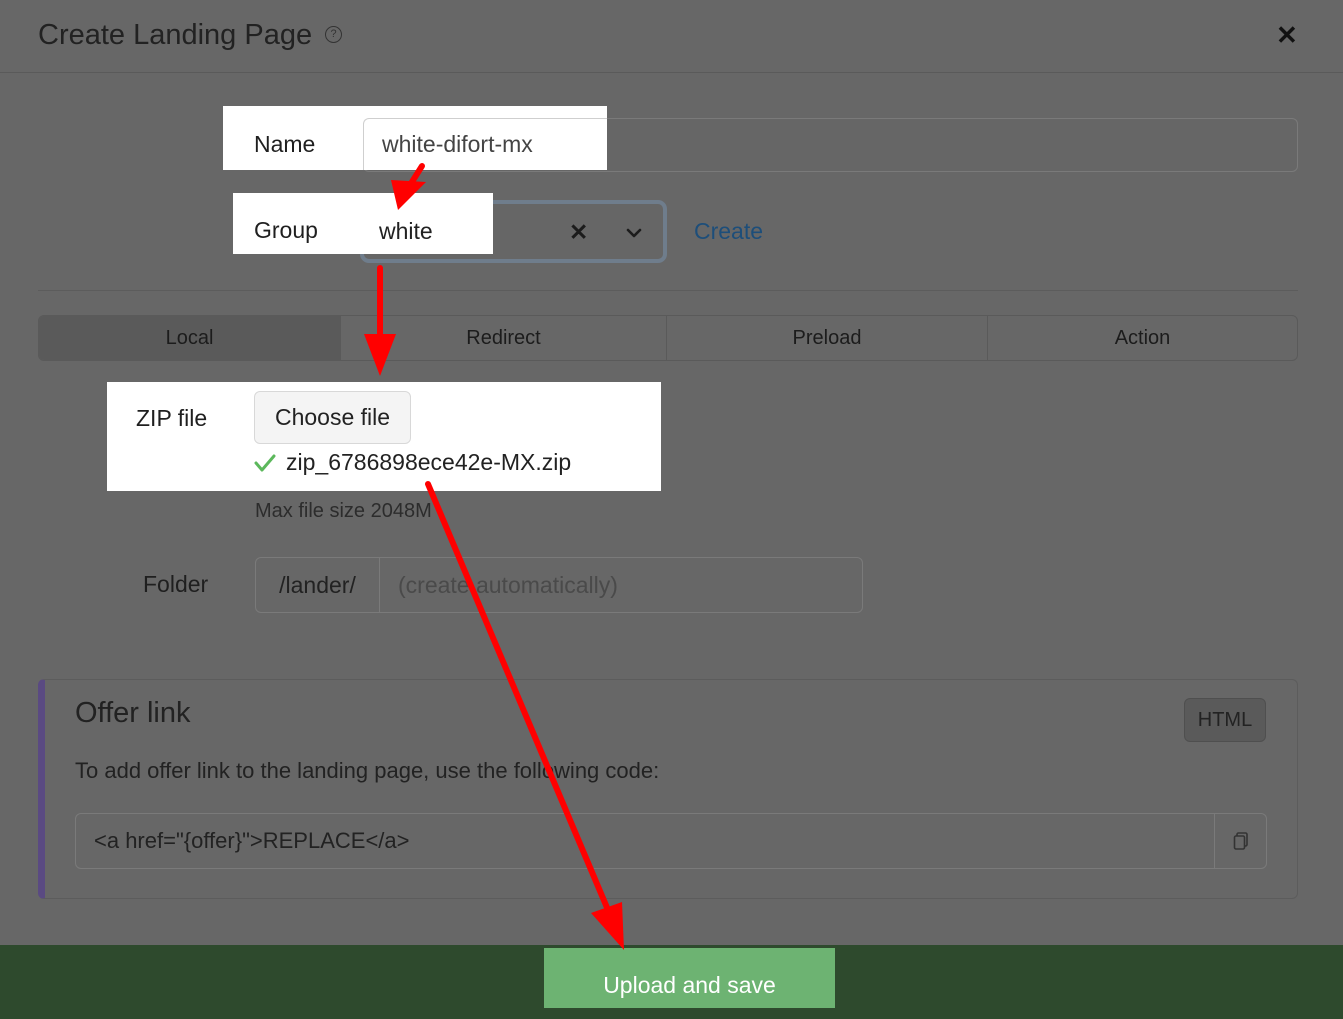 This screenshot has height=1019, width=1343. Describe the element at coordinates (333, 34) in the screenshot. I see `question-circle-icon: ?` at that location.